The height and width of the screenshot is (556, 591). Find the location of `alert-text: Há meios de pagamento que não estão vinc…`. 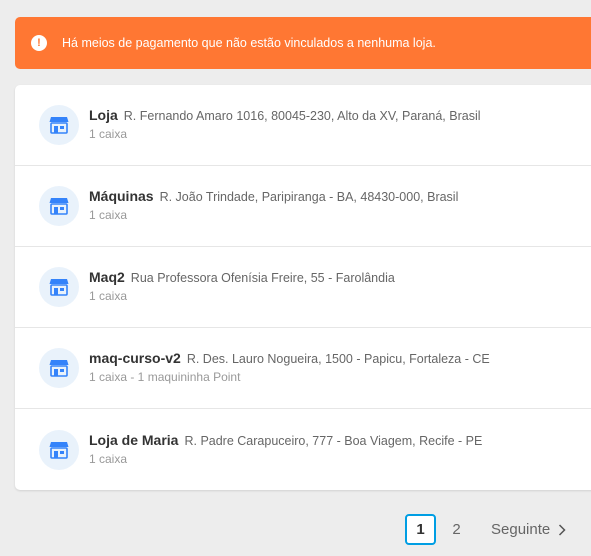

alert-text: Há meios de pagamento que não estão vinc… is located at coordinates (249, 43).